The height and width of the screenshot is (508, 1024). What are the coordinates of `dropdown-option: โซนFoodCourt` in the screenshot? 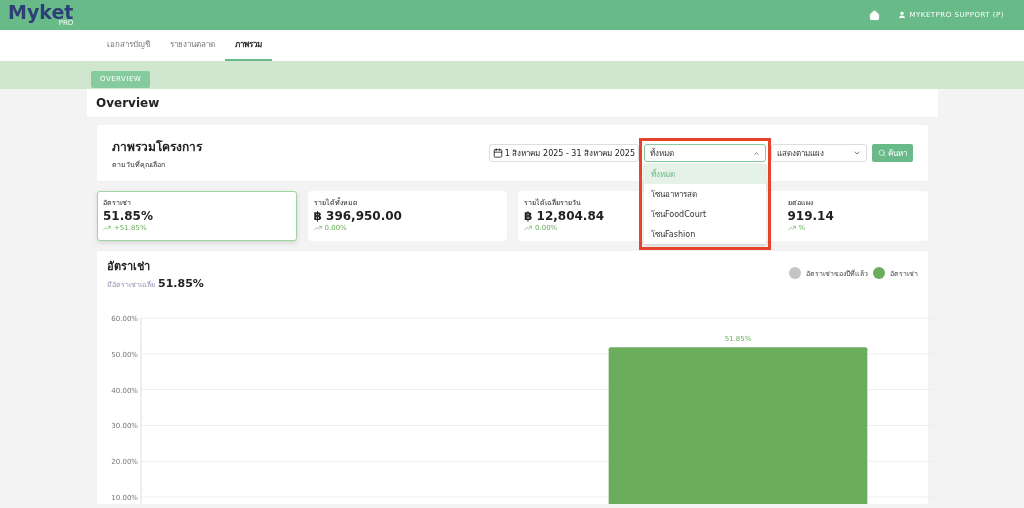 It's located at (705, 214).